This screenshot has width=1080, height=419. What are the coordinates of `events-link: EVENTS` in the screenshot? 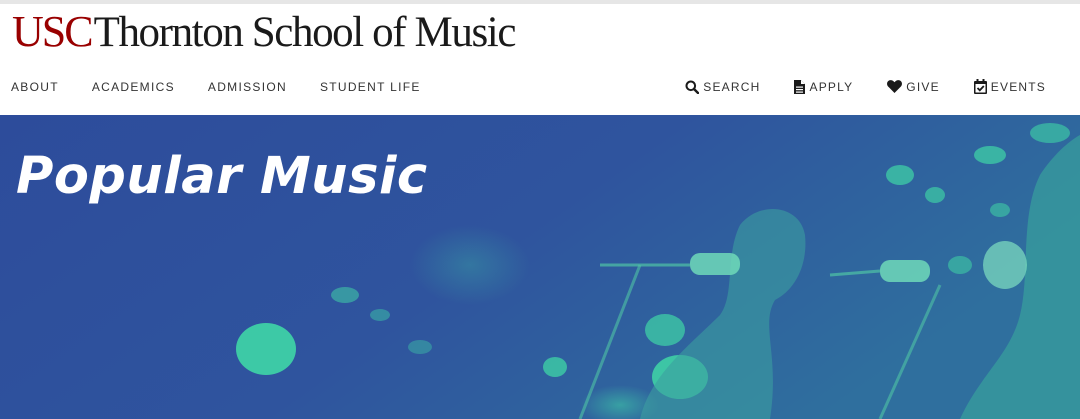 It's located at (1009, 86).